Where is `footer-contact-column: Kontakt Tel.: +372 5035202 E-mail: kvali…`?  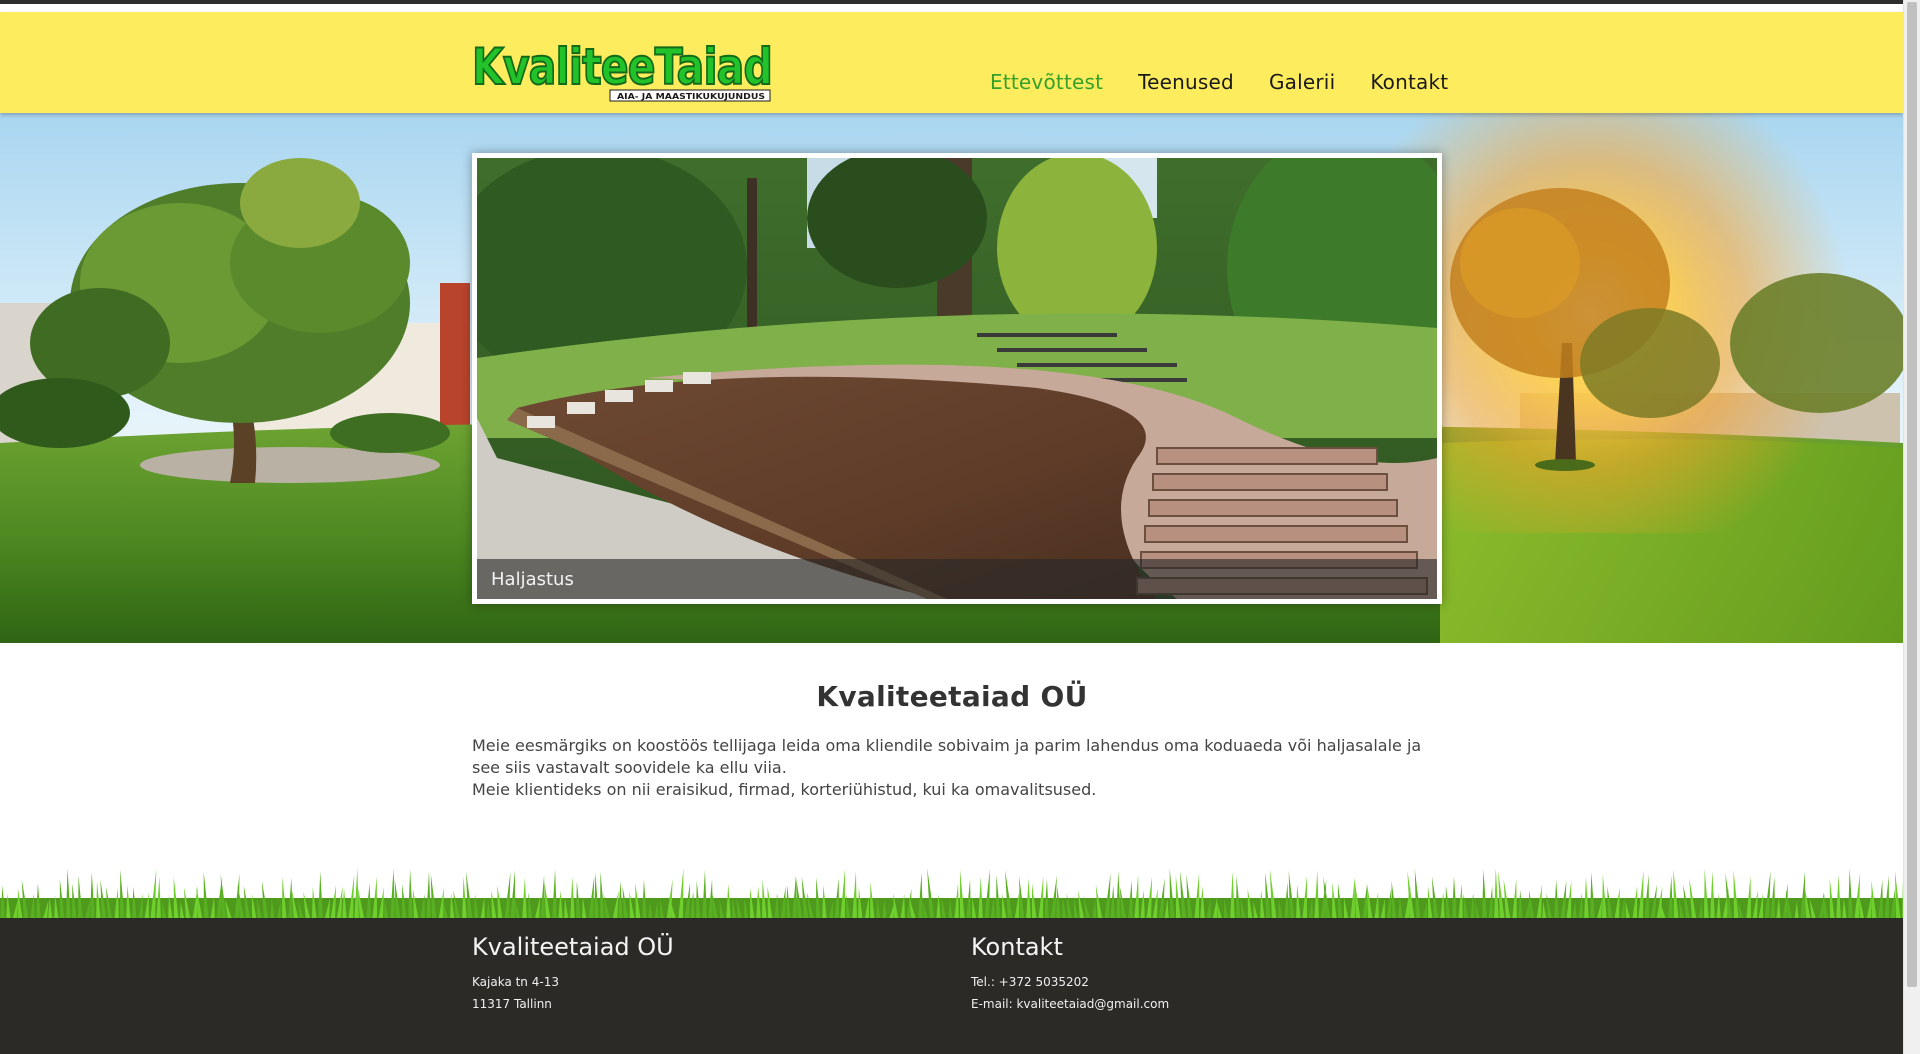 footer-contact-column: Kontakt Tel.: +372 5035202 E-mail: kvali… is located at coordinates (1070, 974).